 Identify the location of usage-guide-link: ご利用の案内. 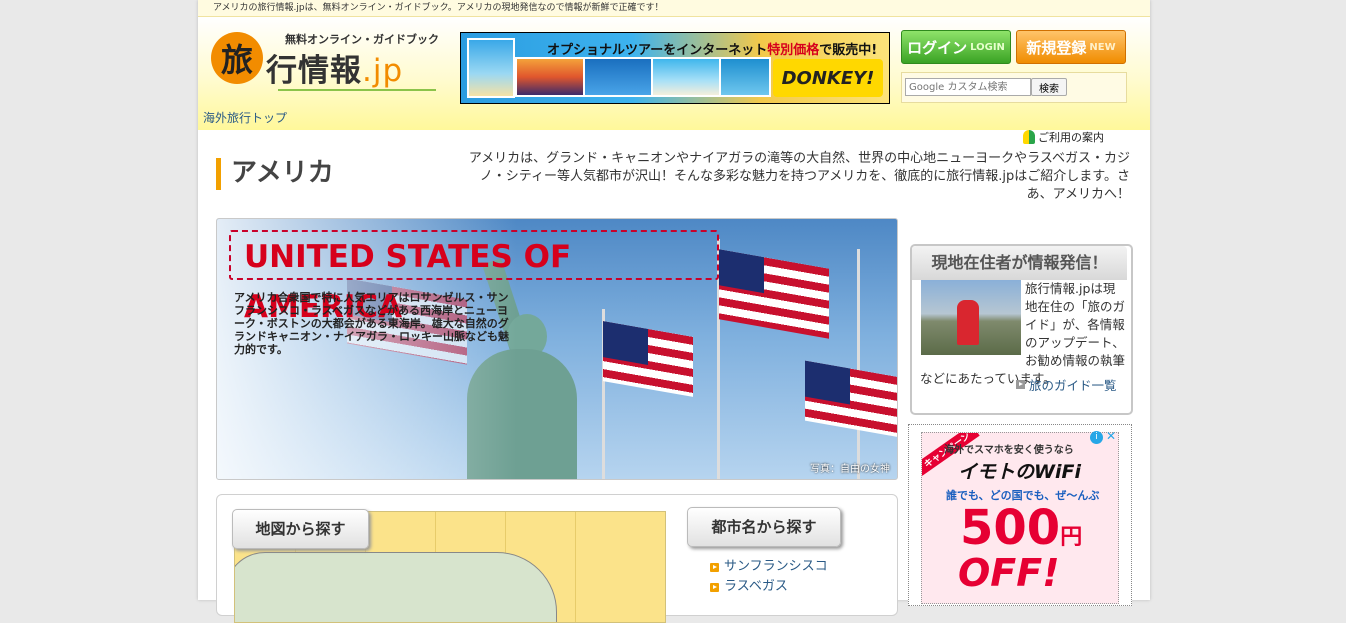
(1063, 137).